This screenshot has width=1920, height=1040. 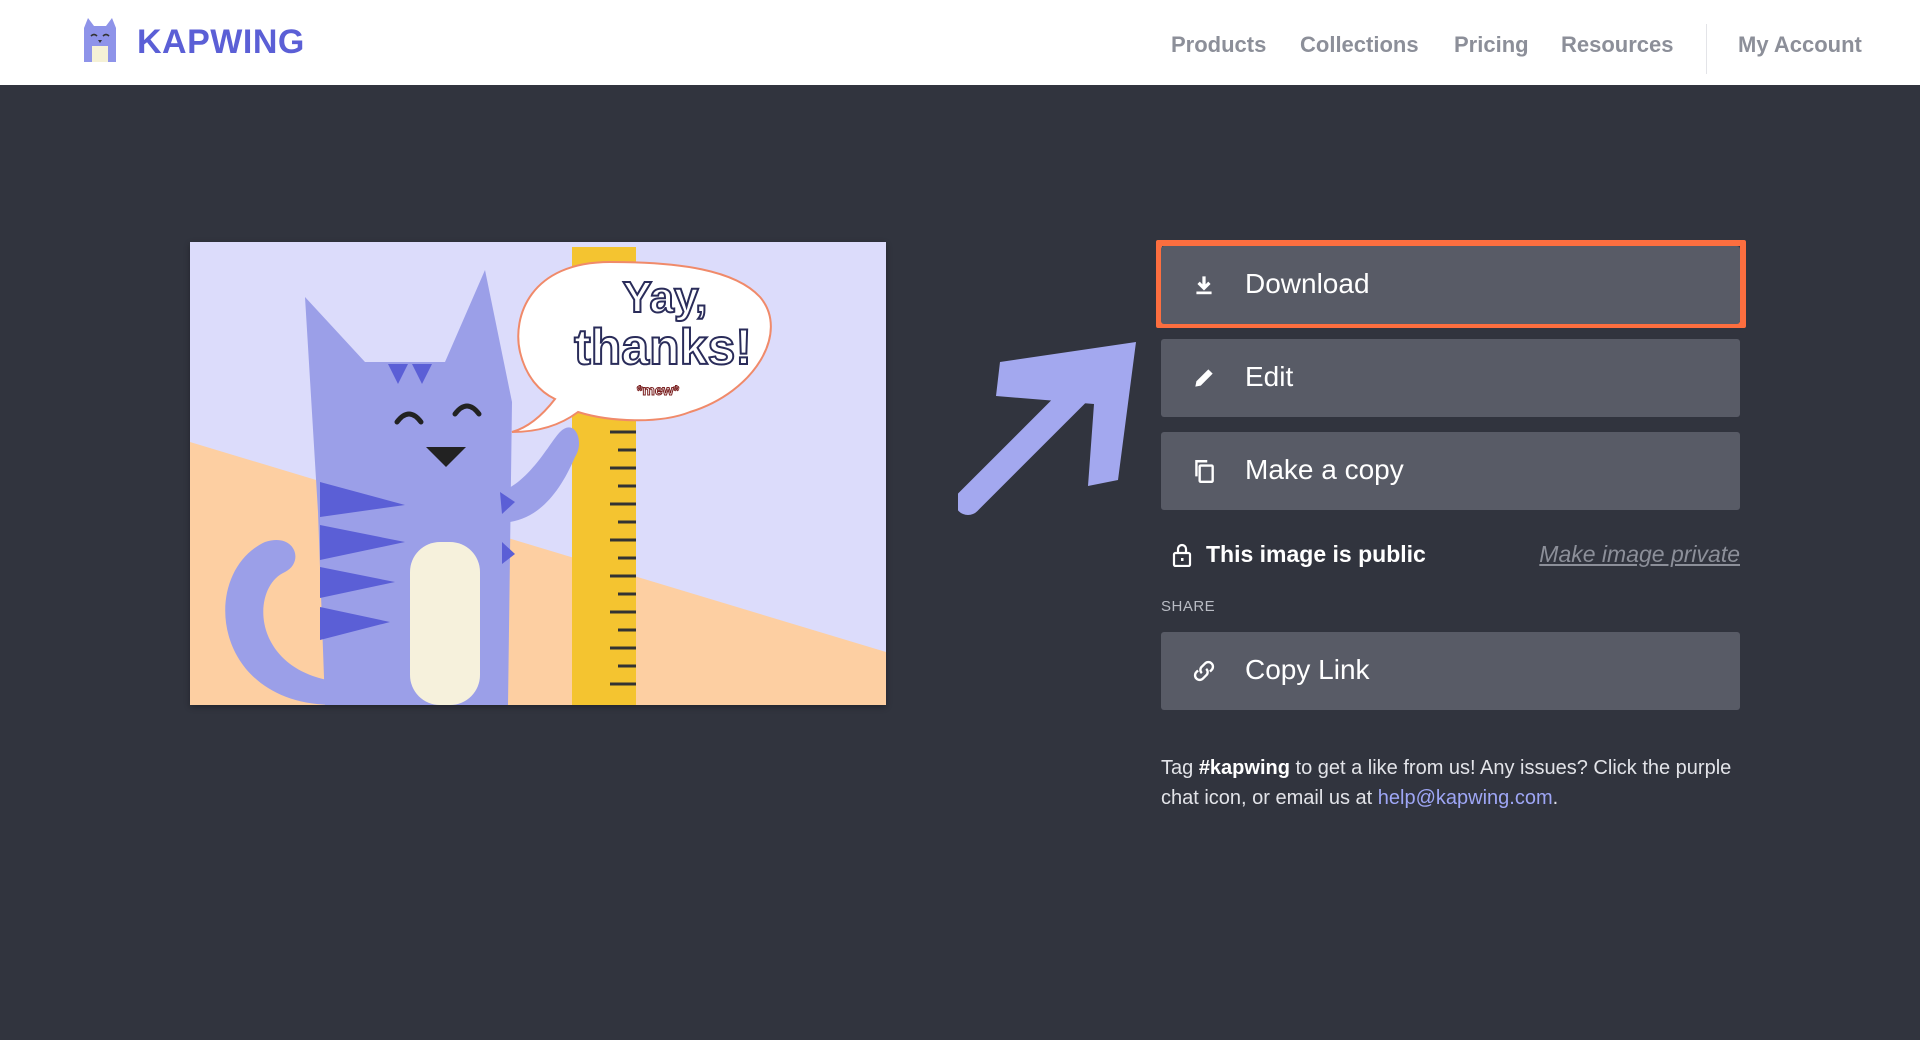 What do you see at coordinates (1706, 49) in the screenshot?
I see `nav-divider` at bounding box center [1706, 49].